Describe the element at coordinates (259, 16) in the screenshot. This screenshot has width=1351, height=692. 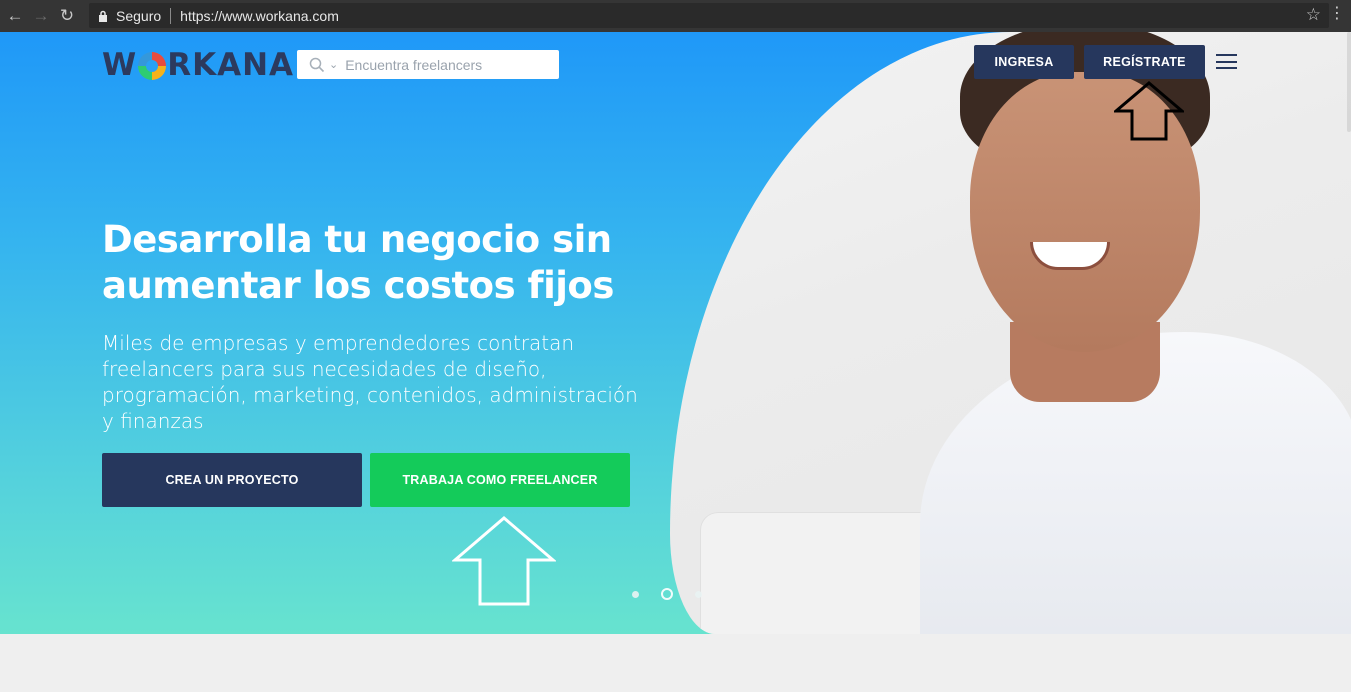
I see `url-text: https://www.workana.com` at that location.